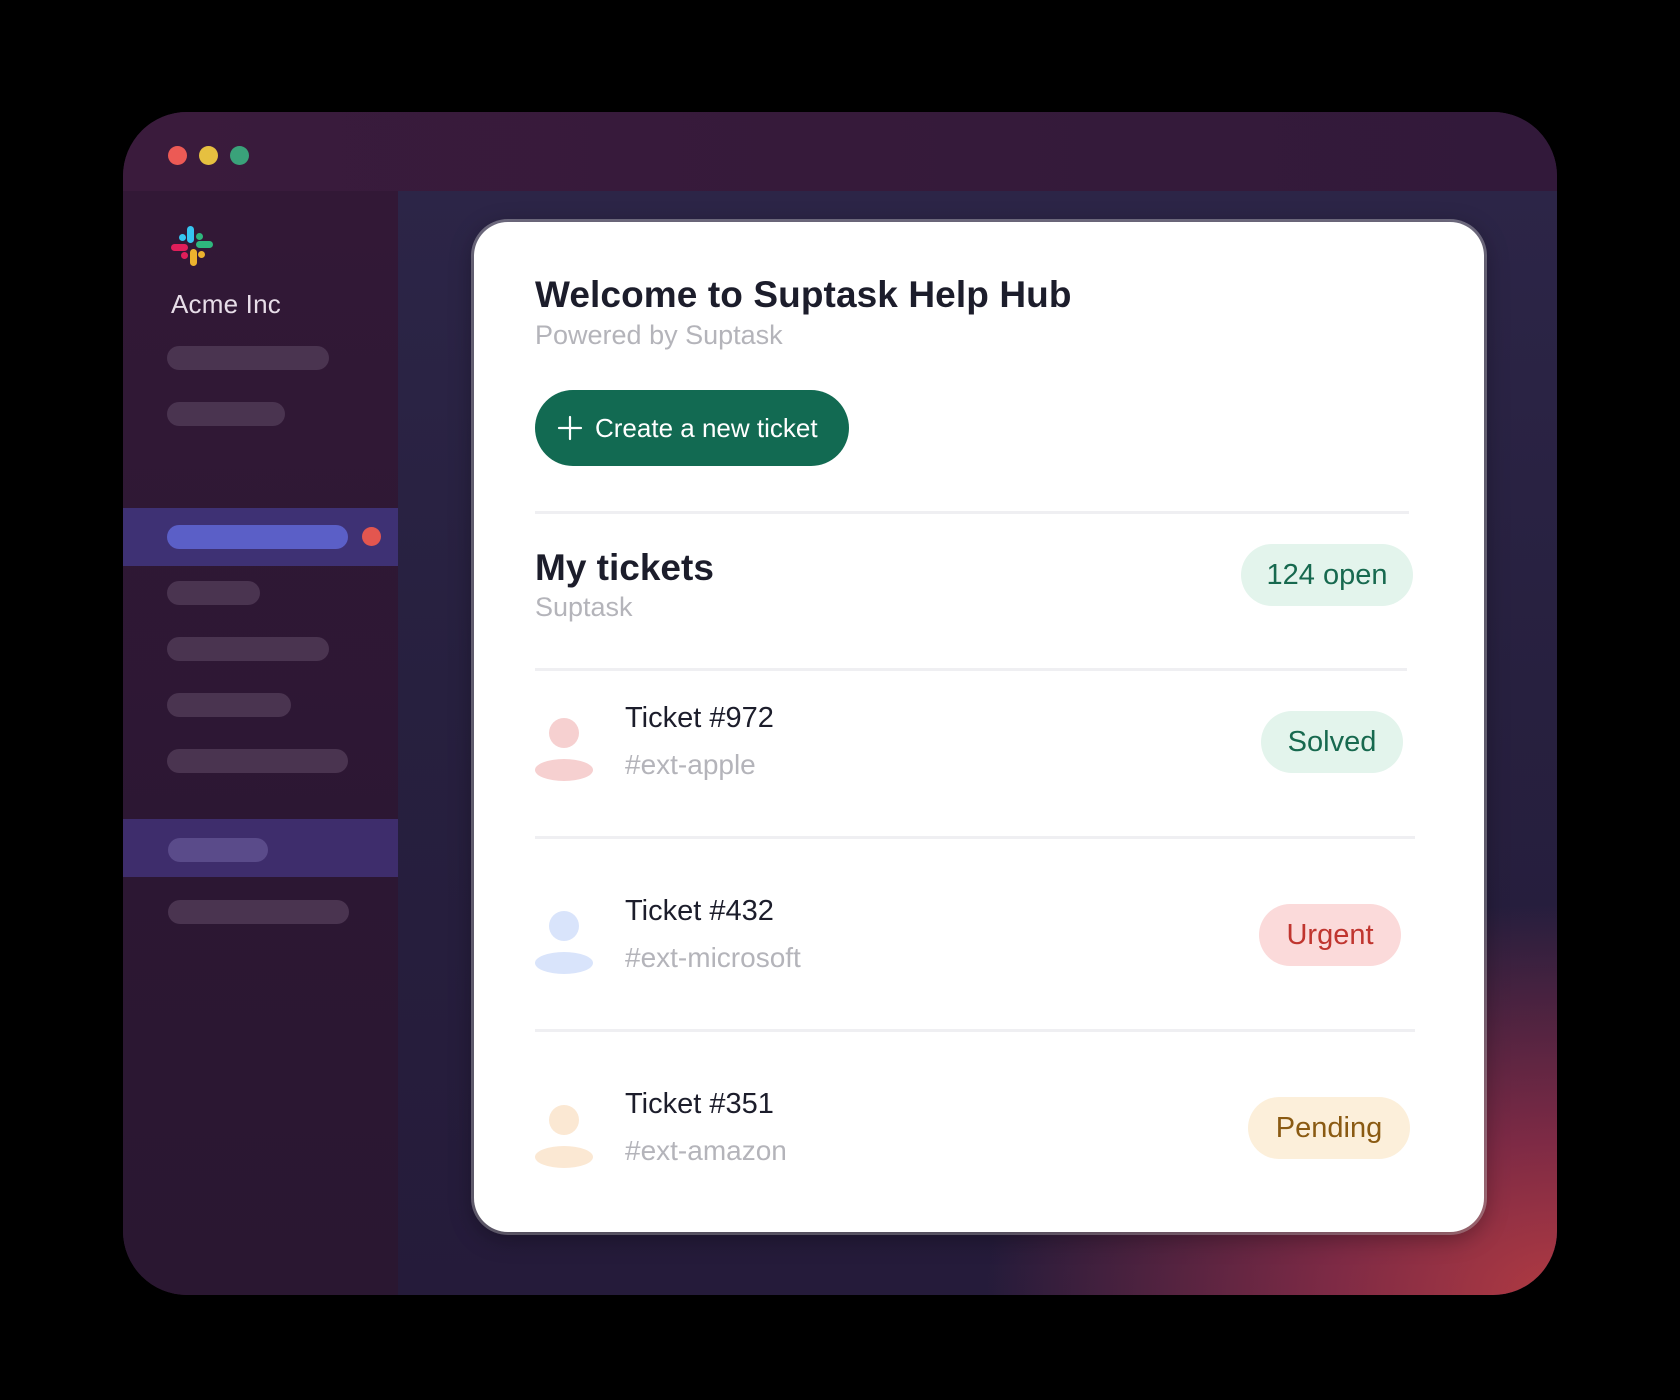 This screenshot has height=1400, width=1680. I want to click on sidebar-item-selected-label, so click(218, 850).